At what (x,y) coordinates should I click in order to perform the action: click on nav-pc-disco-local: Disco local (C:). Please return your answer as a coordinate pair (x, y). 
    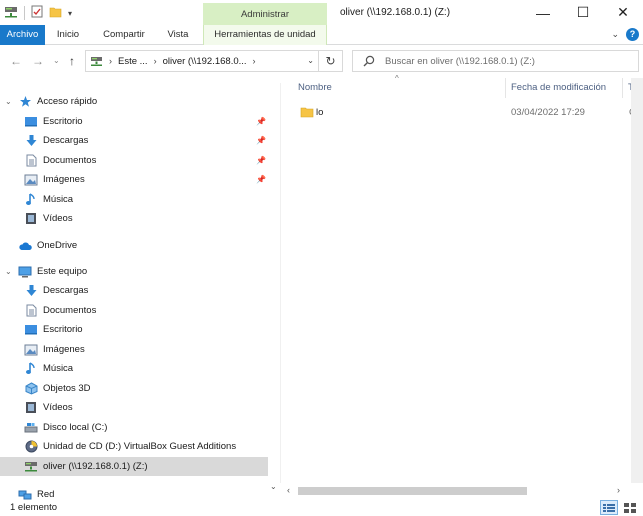
    Looking at the image, I should click on (134, 427).